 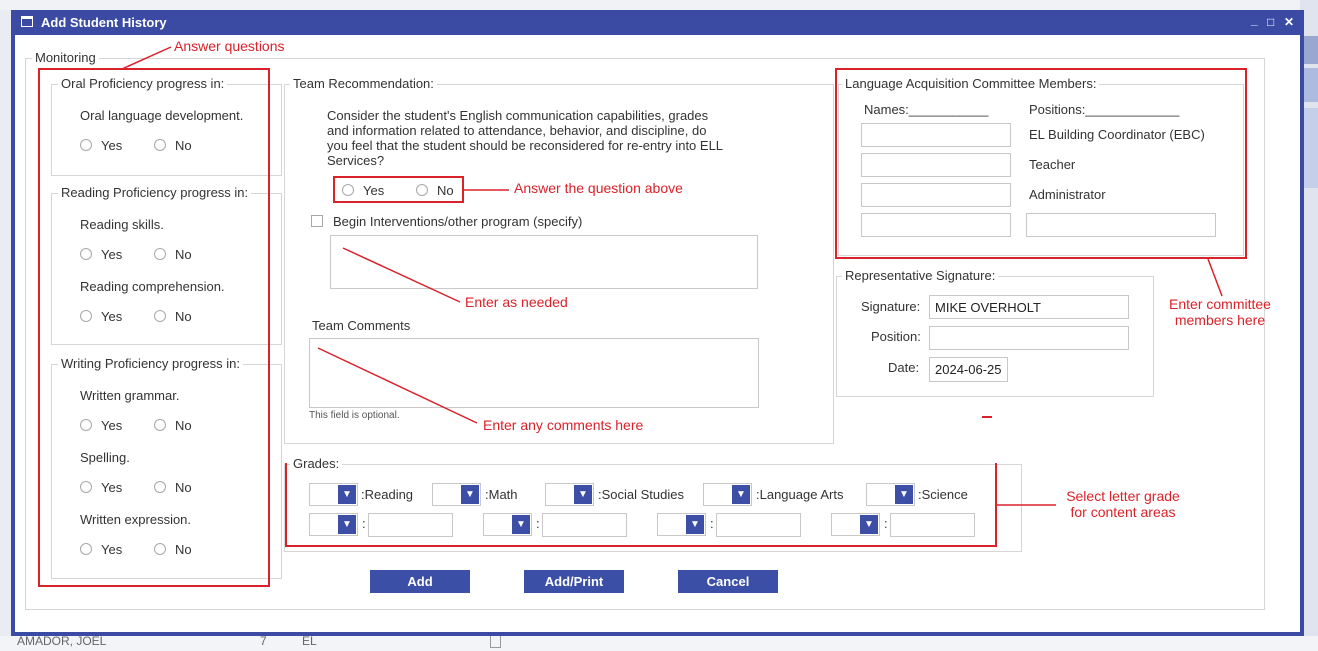 What do you see at coordinates (598, 188) in the screenshot?
I see `annotation-answer-above: Answer the question above` at bounding box center [598, 188].